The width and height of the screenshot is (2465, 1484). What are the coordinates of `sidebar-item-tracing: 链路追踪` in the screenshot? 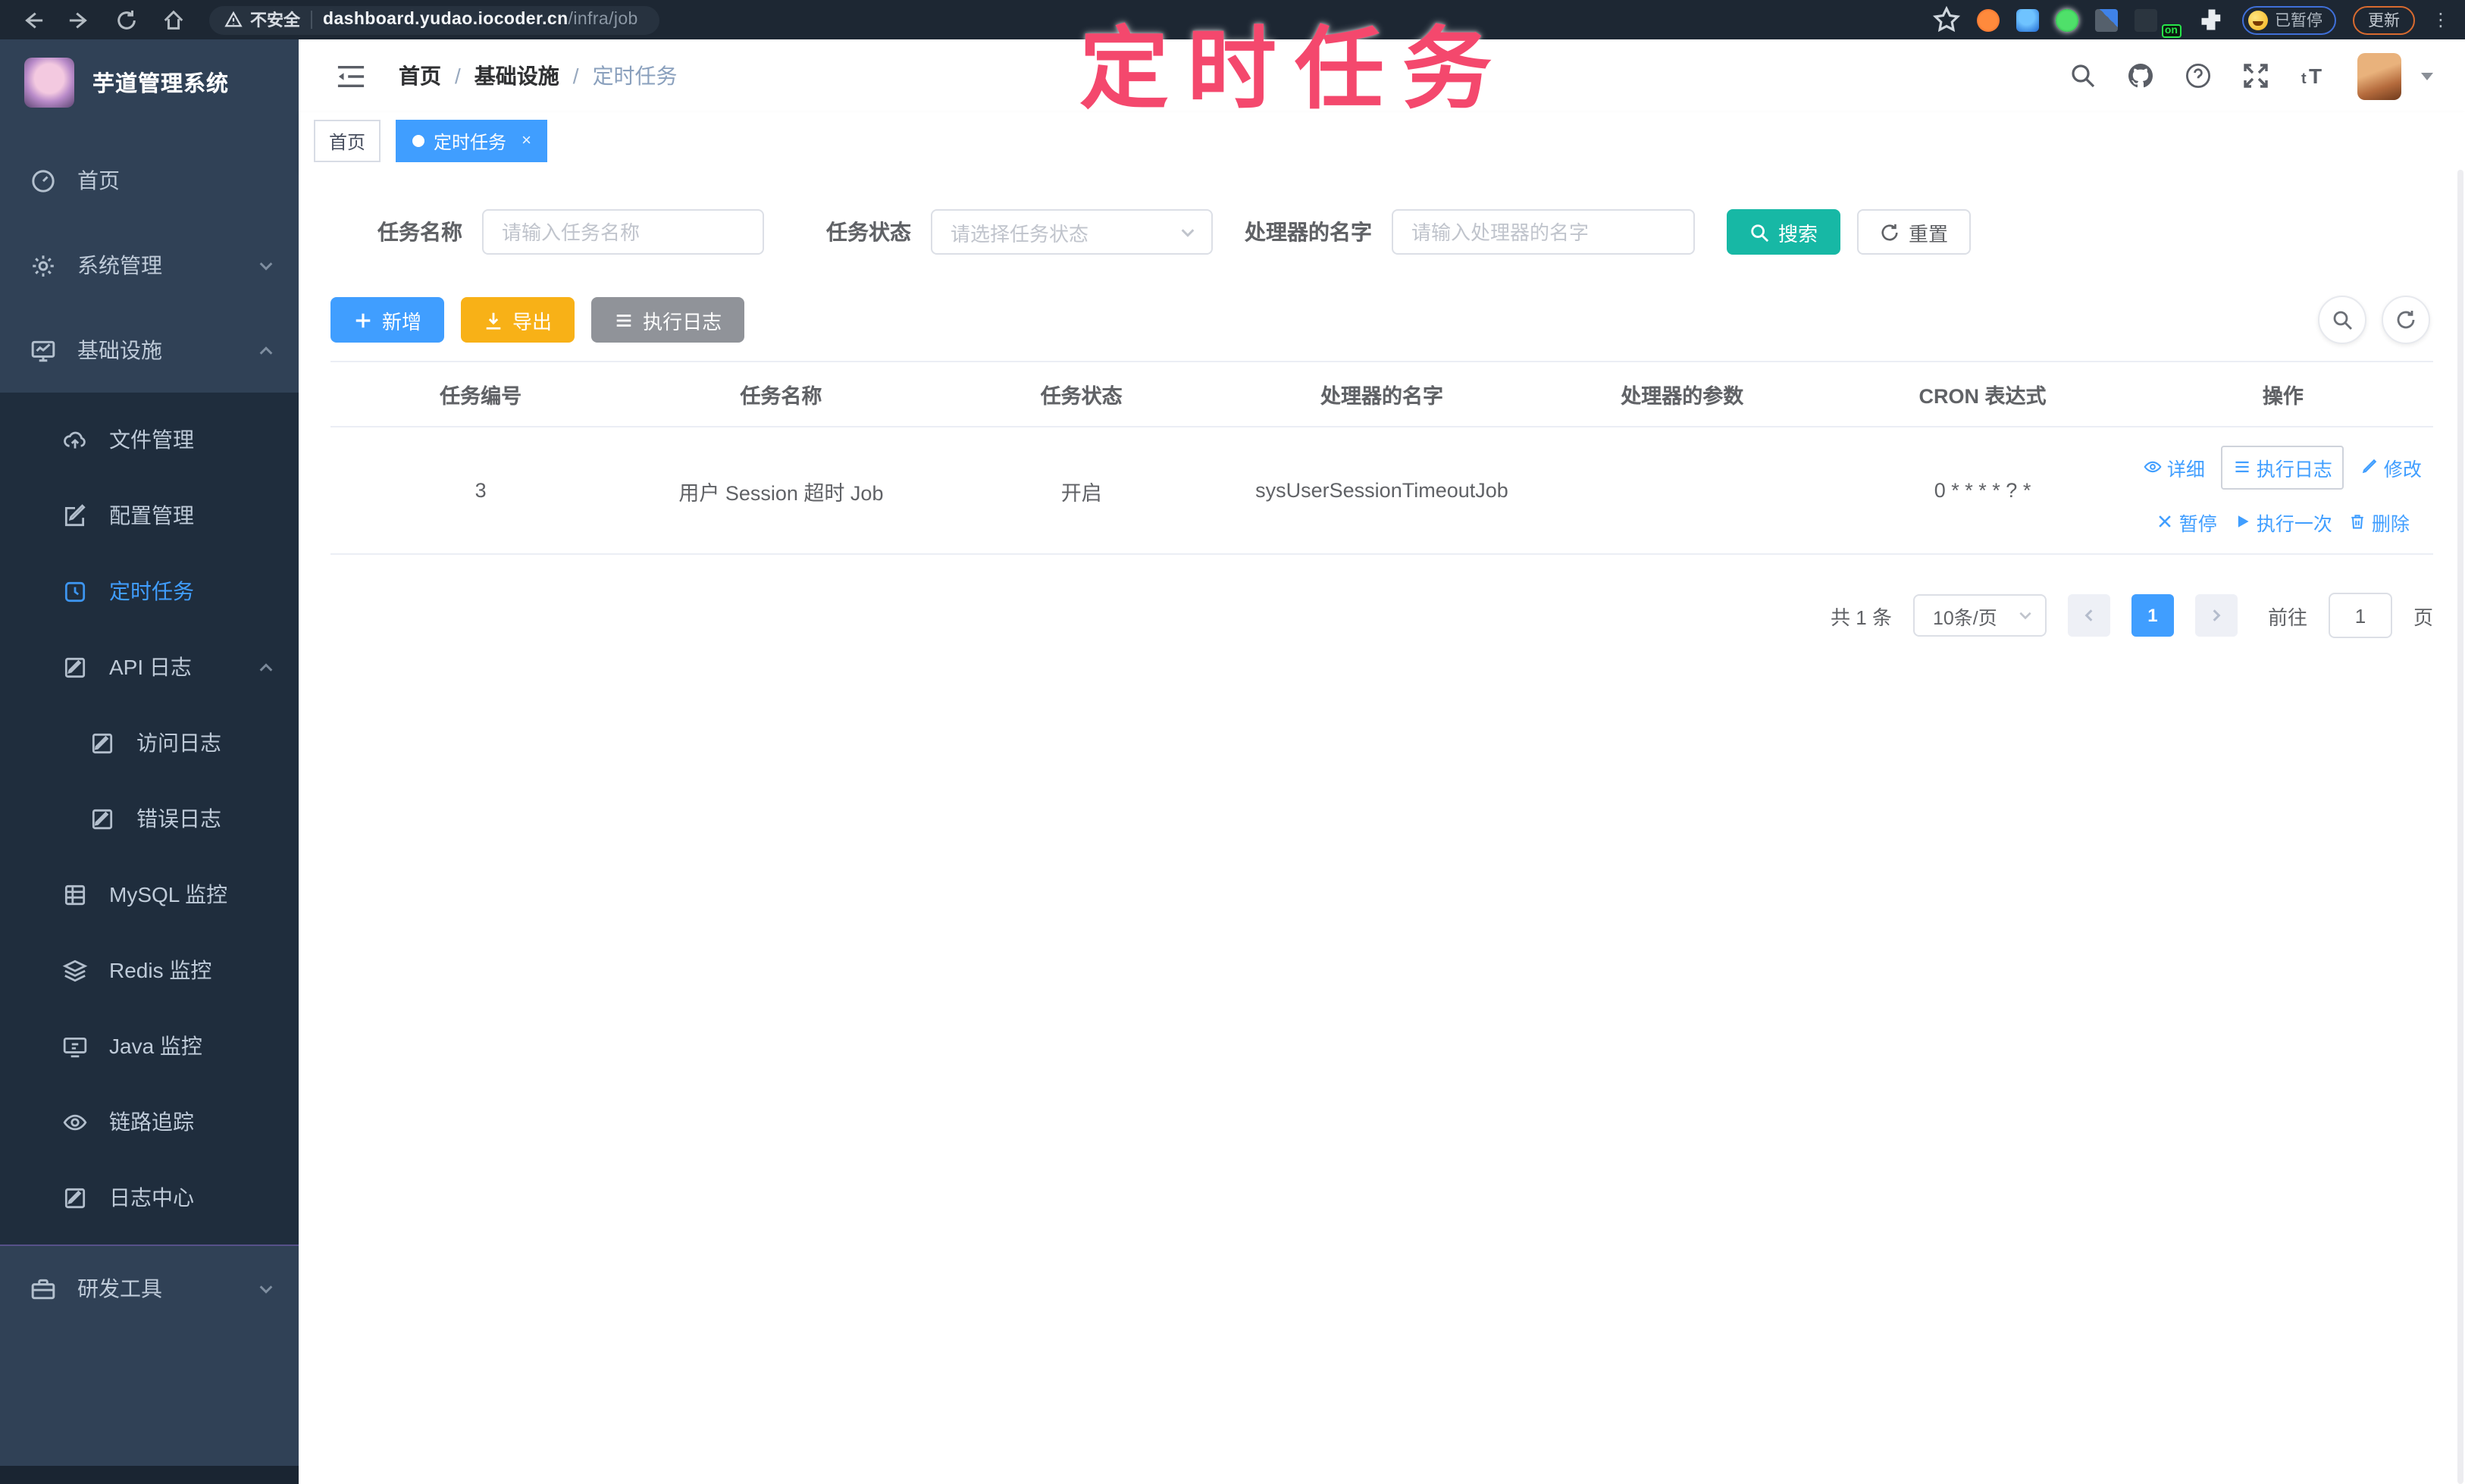 It's located at (149, 1122).